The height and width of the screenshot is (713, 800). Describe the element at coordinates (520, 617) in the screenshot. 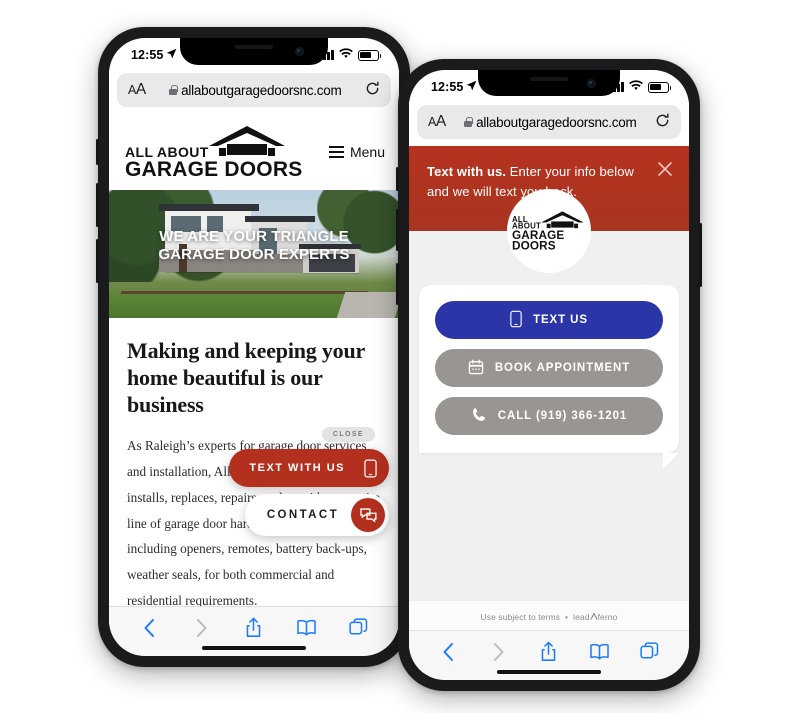

I see `terms-text: Use subject to terms` at that location.